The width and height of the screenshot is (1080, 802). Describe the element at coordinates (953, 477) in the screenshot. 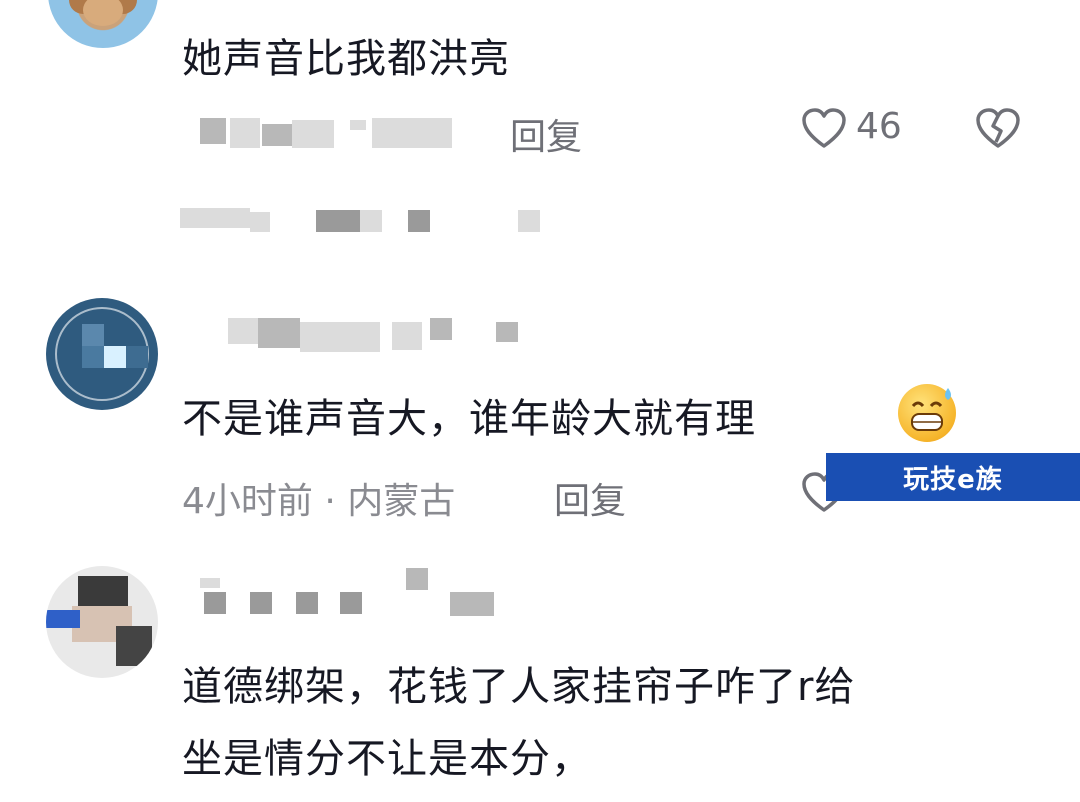

I see `watermark: 玩技e族` at that location.